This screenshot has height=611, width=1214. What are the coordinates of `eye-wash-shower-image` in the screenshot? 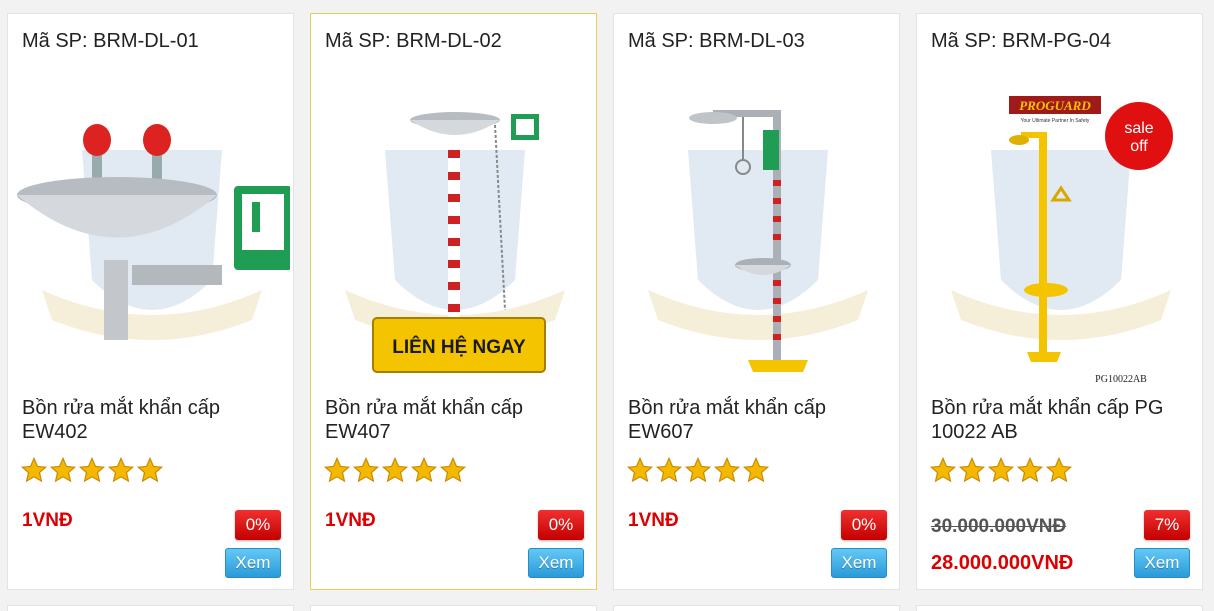 It's located at (758, 241).